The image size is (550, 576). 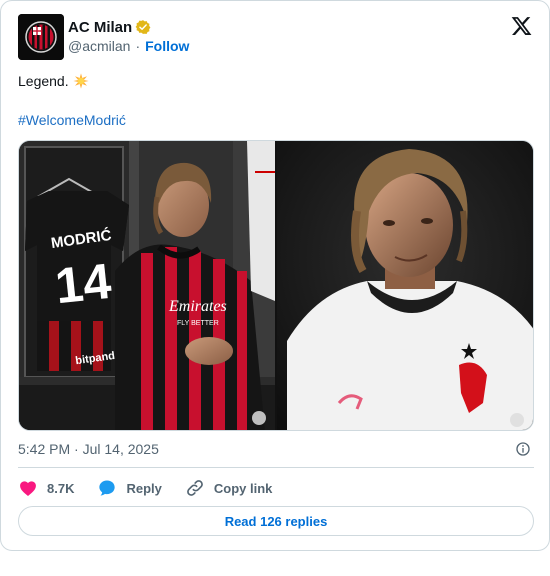 I want to click on like-count: 8.7K, so click(x=61, y=488).